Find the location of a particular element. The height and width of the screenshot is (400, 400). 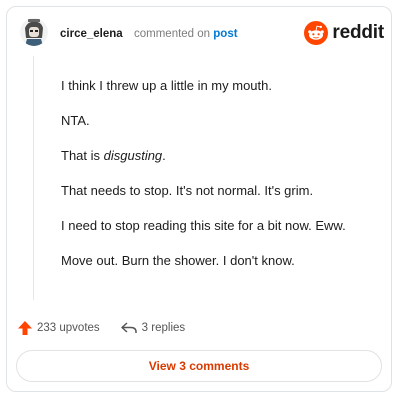

reddit-brand: reddit is located at coordinates (344, 33).